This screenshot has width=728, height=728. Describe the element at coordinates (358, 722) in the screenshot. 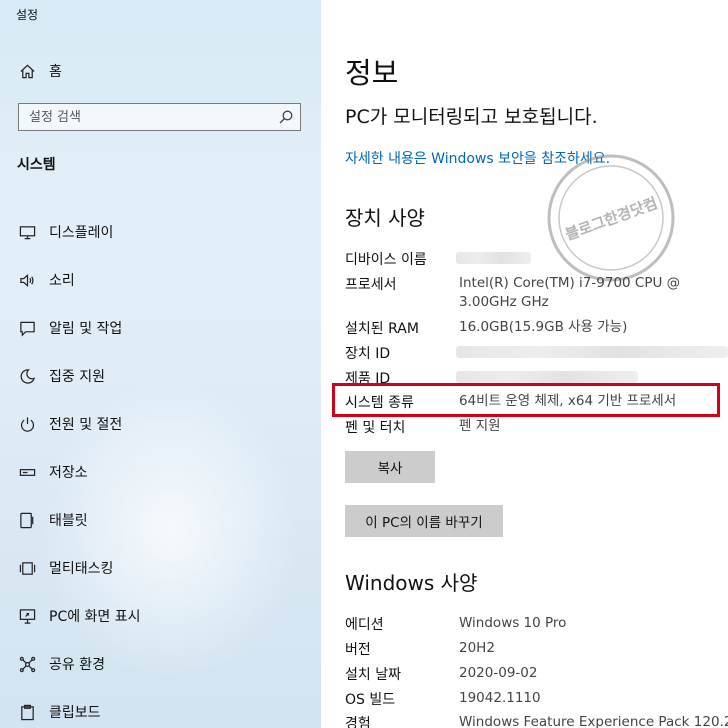

I see `spec-key: 경험` at that location.